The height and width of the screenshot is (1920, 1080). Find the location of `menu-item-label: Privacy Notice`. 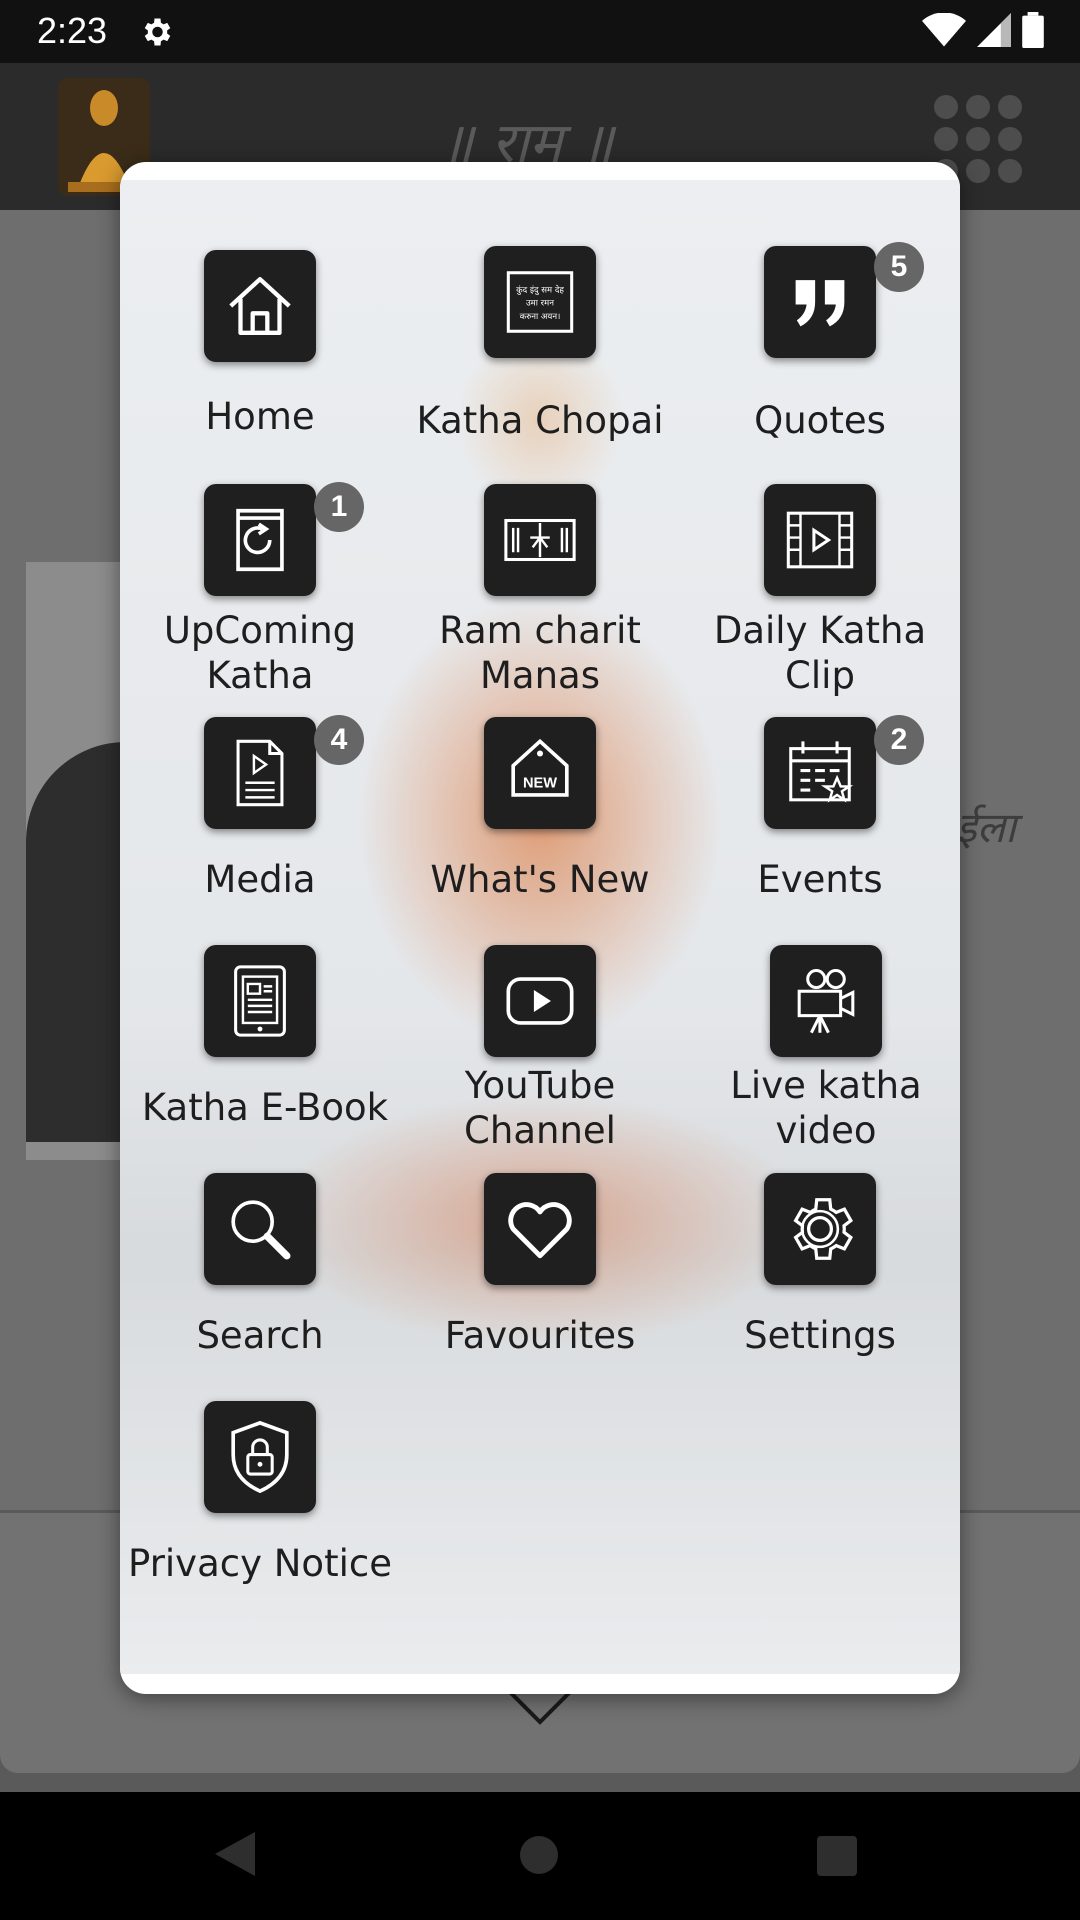

menu-item-label: Privacy Notice is located at coordinates (260, 1563).